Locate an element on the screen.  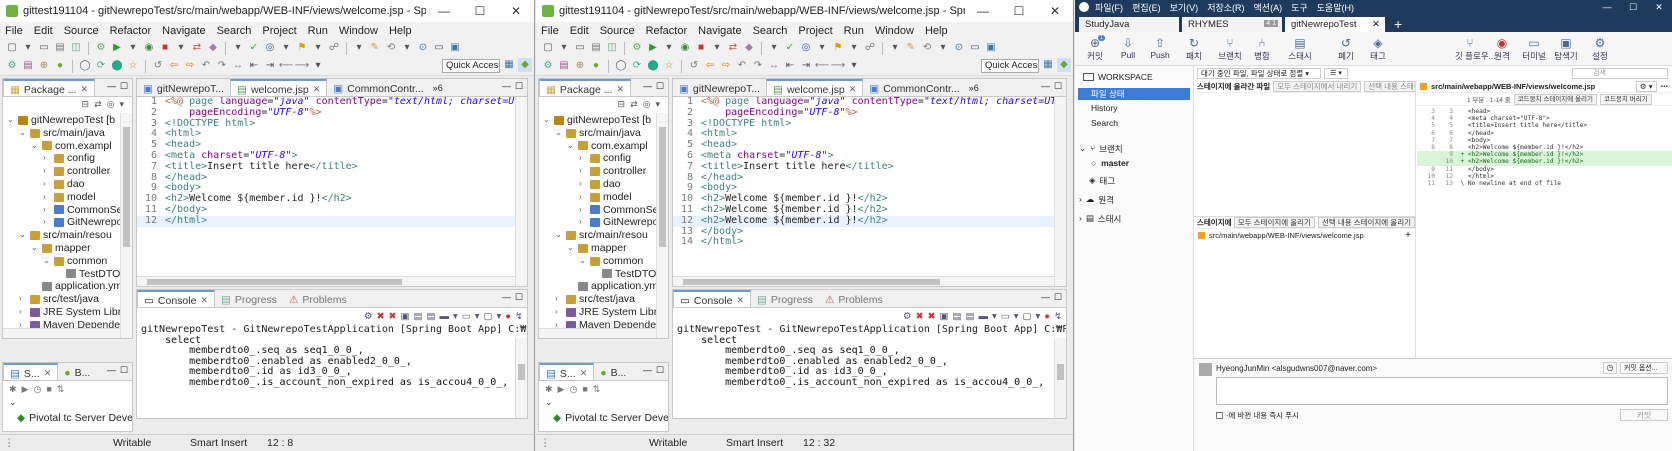
editor-scrollbar is located at coordinates (1060, 191).